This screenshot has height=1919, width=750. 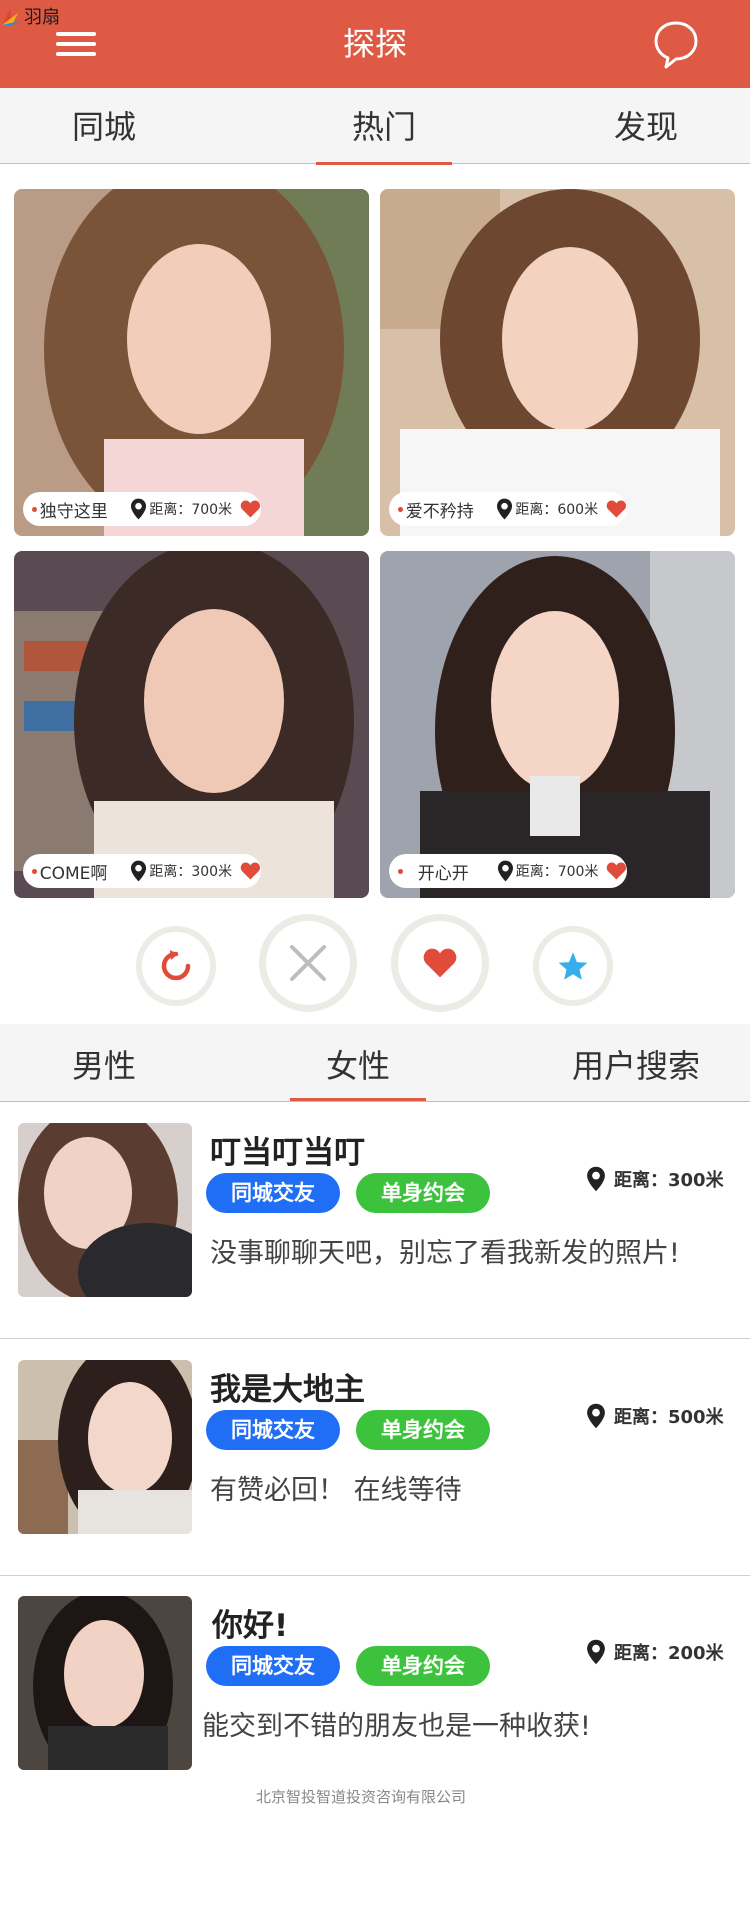 I want to click on tab-label: 女性, so click(x=358, y=1066).